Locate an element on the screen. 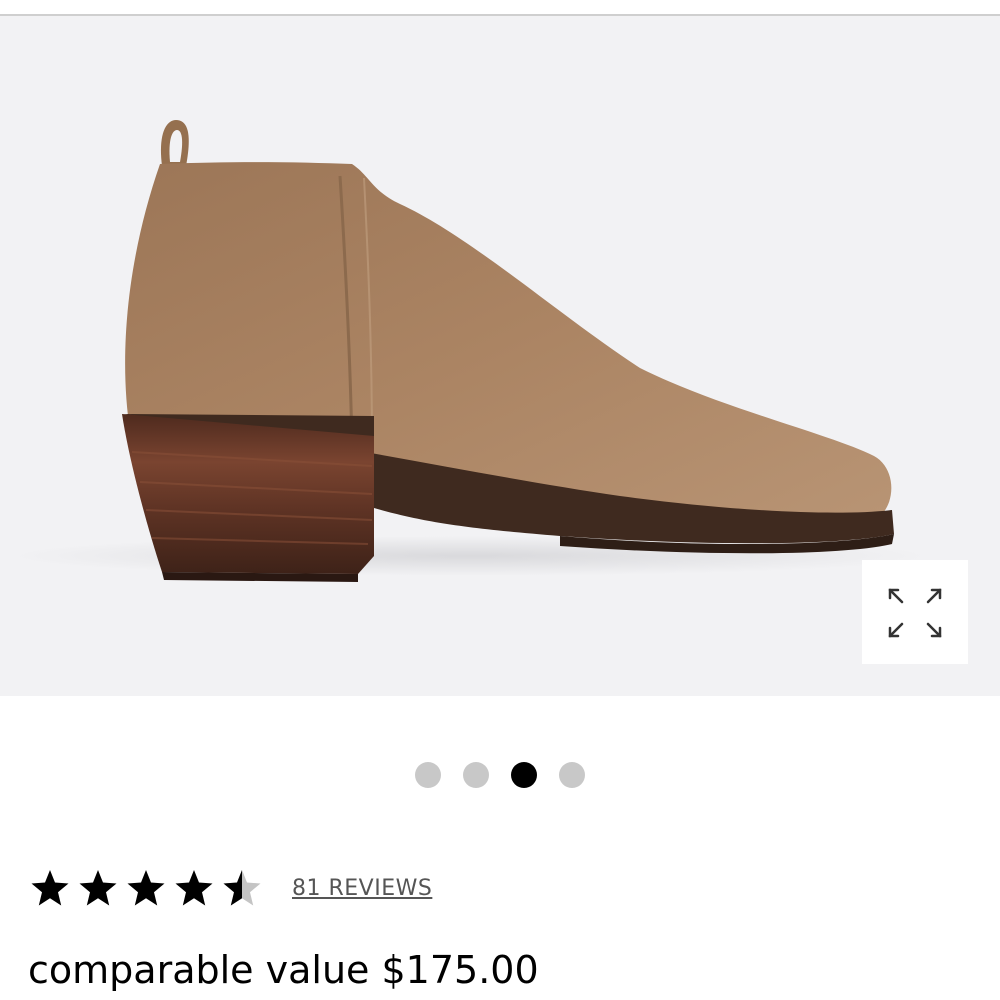 This screenshot has width=1000, height=1000. star-icon-half is located at coordinates (242, 888).